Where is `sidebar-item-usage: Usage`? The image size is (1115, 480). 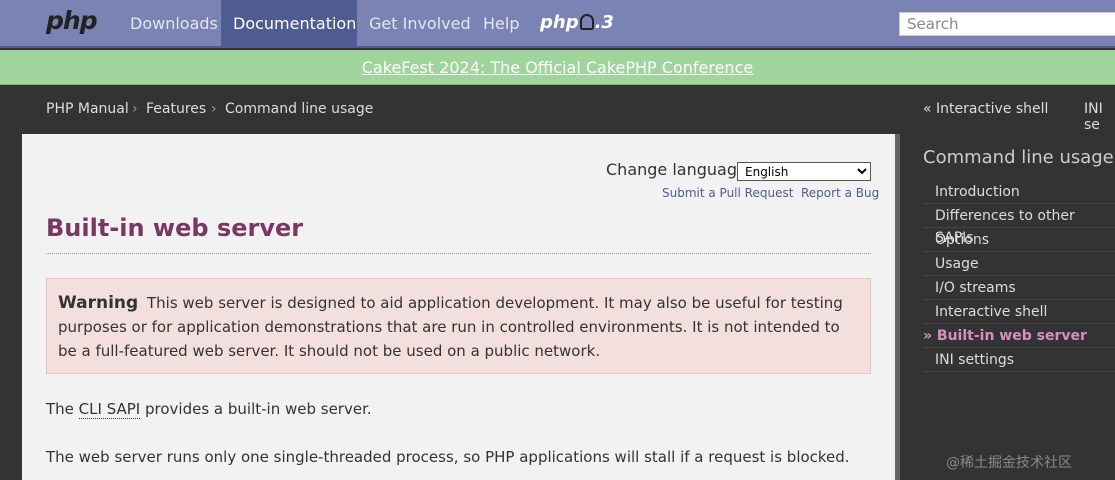
sidebar-item-usage: Usage is located at coordinates (1019, 264).